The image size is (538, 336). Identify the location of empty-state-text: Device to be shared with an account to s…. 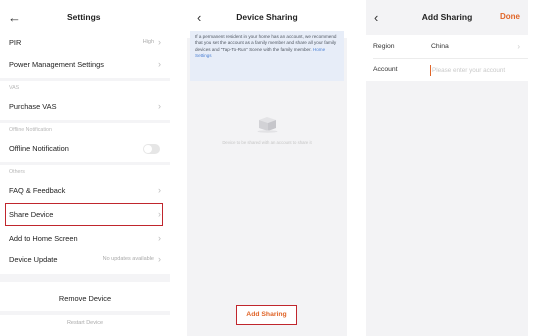
(267, 142).